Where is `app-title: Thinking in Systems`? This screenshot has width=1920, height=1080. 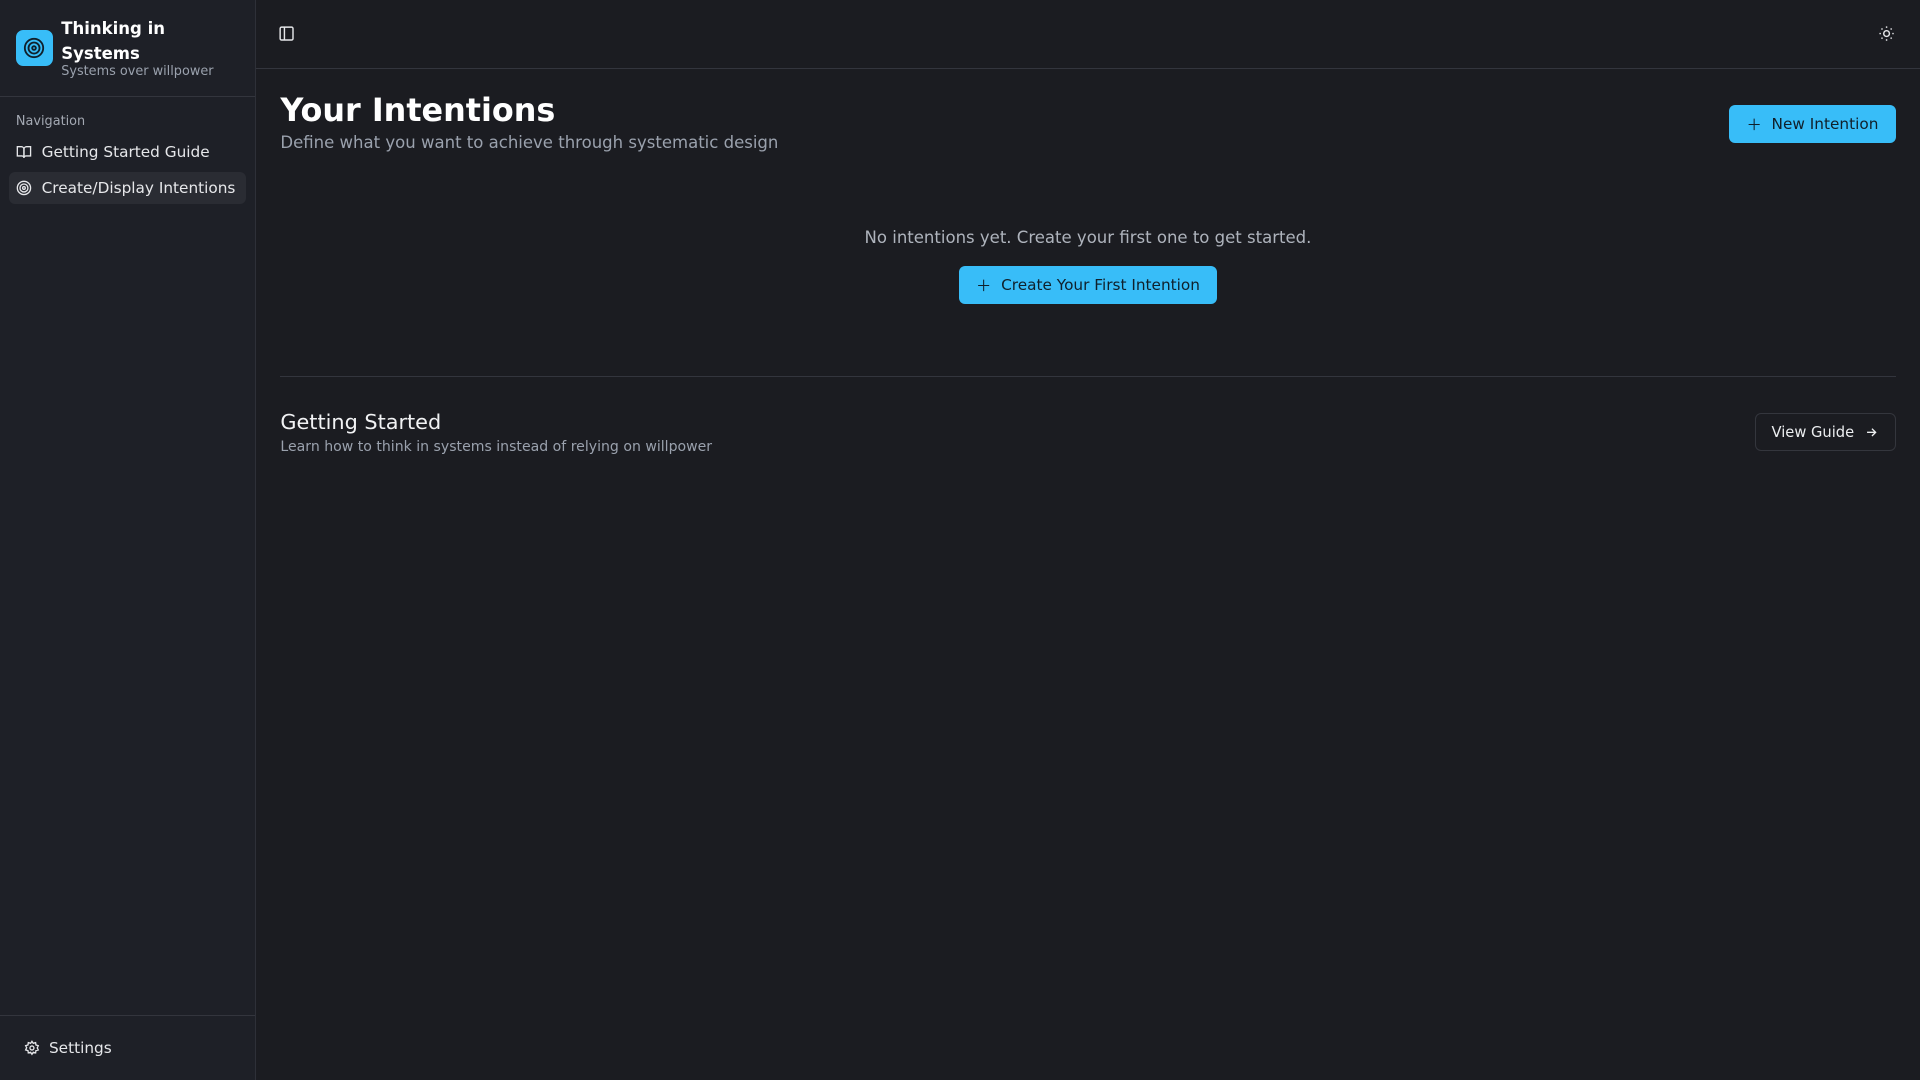 app-title: Thinking in Systems is located at coordinates (113, 41).